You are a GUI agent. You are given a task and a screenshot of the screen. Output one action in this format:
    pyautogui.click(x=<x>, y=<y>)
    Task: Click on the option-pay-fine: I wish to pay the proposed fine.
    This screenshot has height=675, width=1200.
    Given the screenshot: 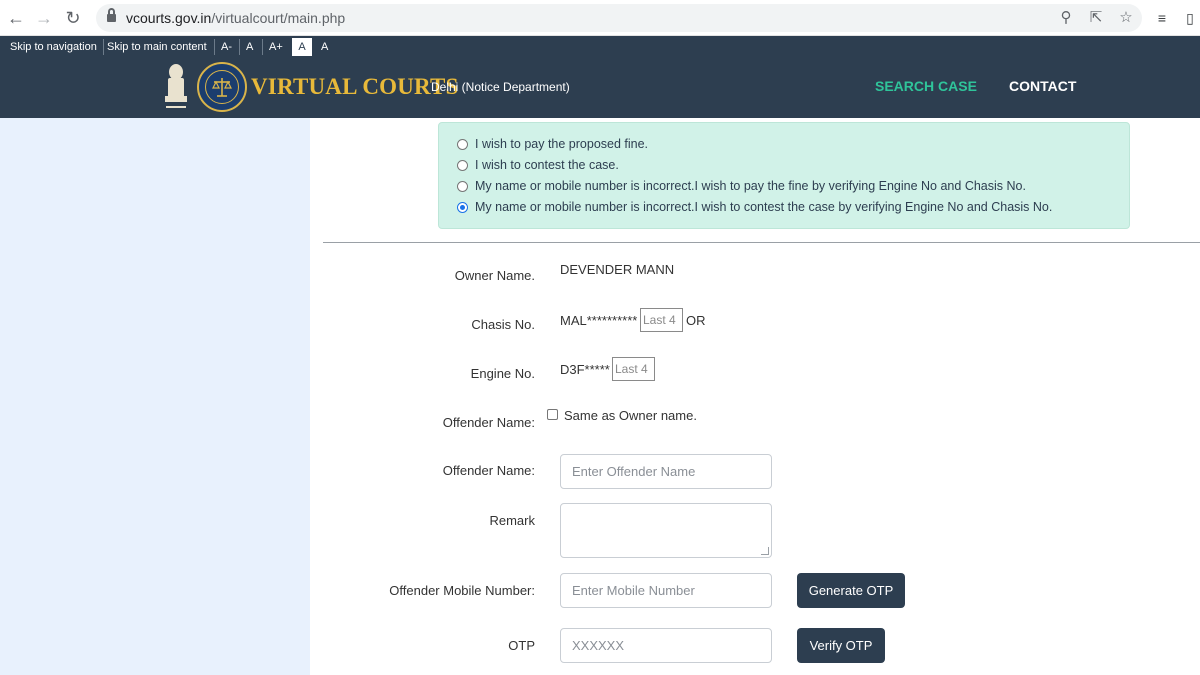 What is the action you would take?
    pyautogui.click(x=552, y=144)
    